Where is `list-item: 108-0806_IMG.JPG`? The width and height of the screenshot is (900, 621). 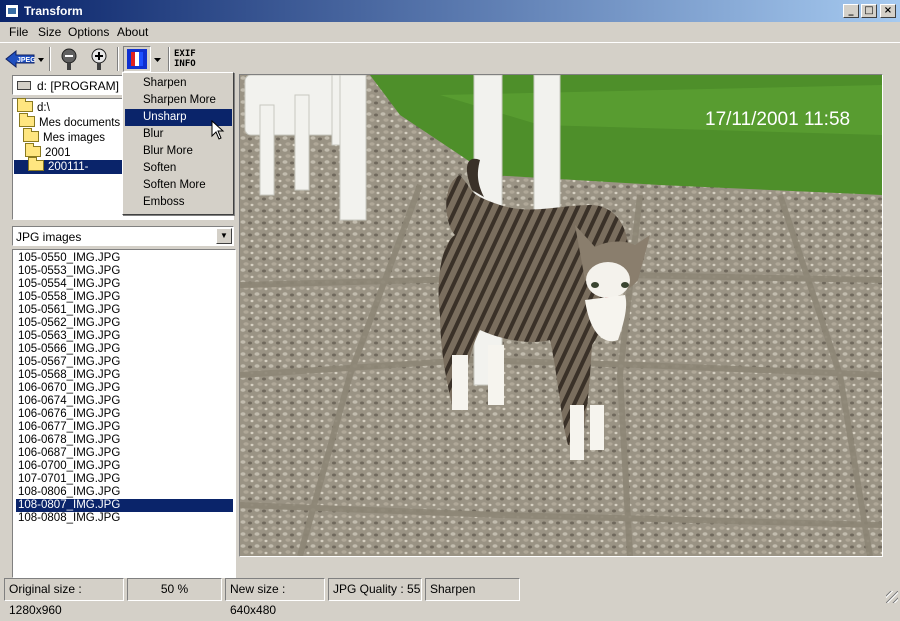 list-item: 108-0806_IMG.JPG is located at coordinates (124, 492).